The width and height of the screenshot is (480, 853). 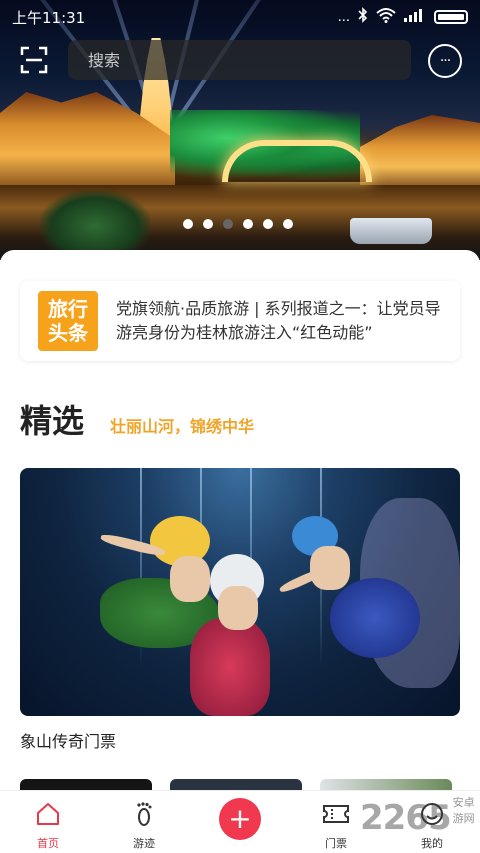 What do you see at coordinates (68, 740) in the screenshot?
I see `feature-caption: 象山传奇门票` at bounding box center [68, 740].